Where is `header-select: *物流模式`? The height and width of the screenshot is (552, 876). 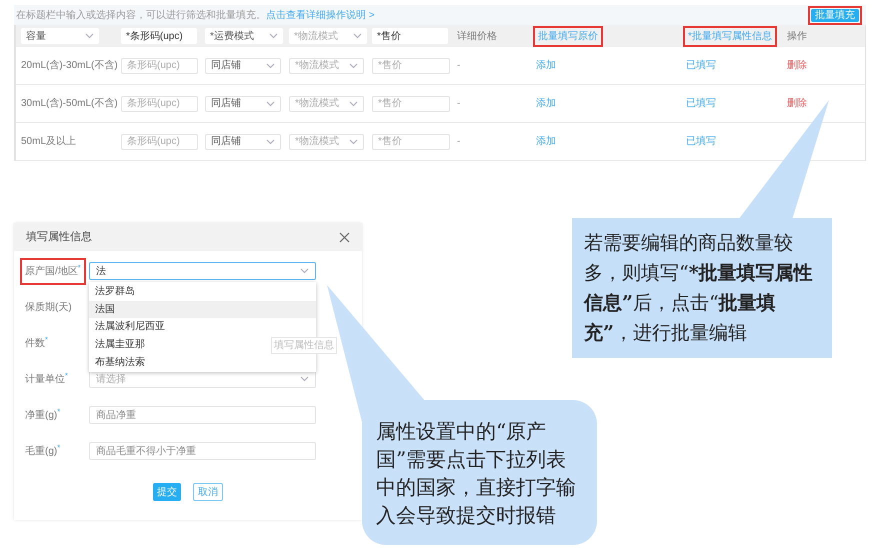 header-select: *物流模式 is located at coordinates (328, 36).